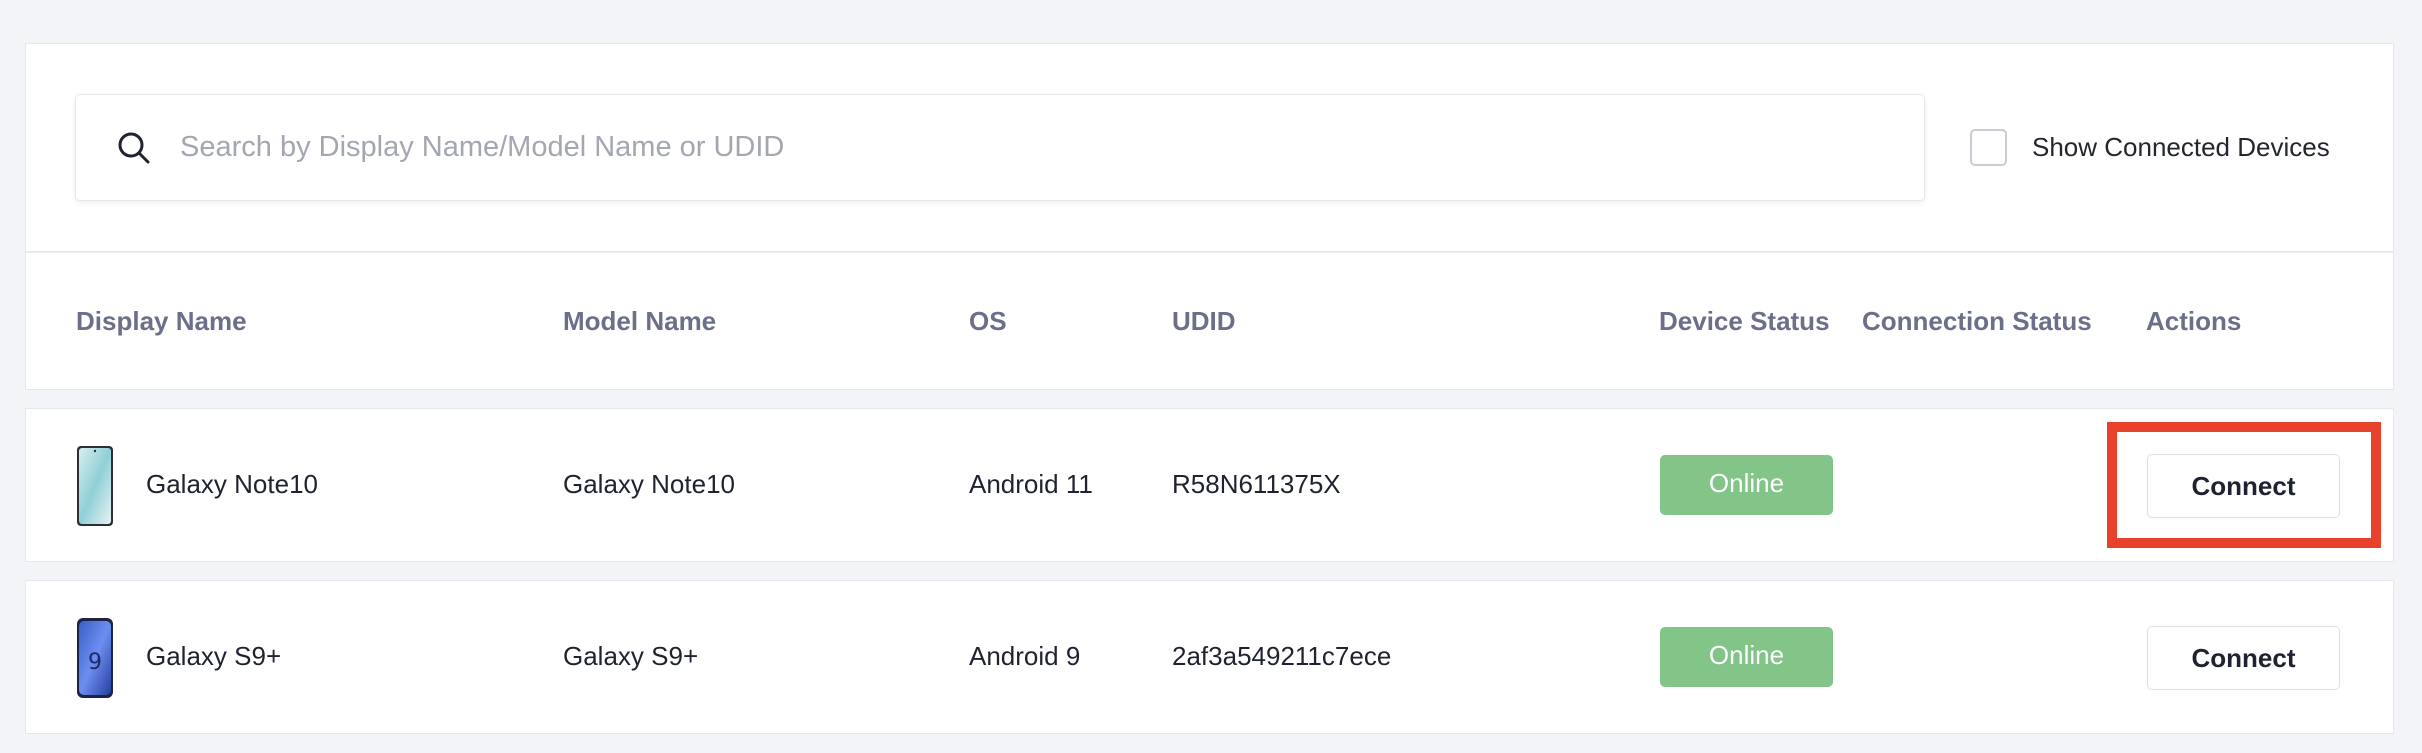 This screenshot has height=753, width=2422. Describe the element at coordinates (95, 486) in the screenshot. I see `phone-thumbnail-icon` at that location.